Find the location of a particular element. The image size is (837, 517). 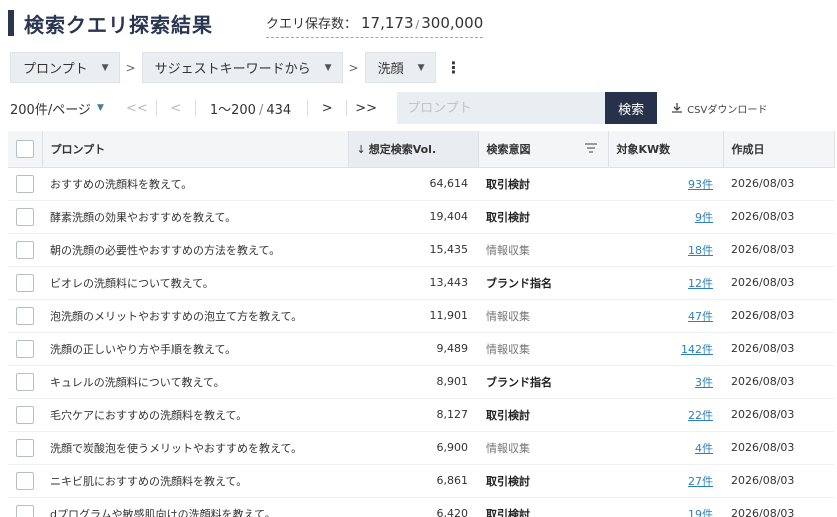

column-header-volume: ↓ 想定検索Vol. is located at coordinates (413, 149).